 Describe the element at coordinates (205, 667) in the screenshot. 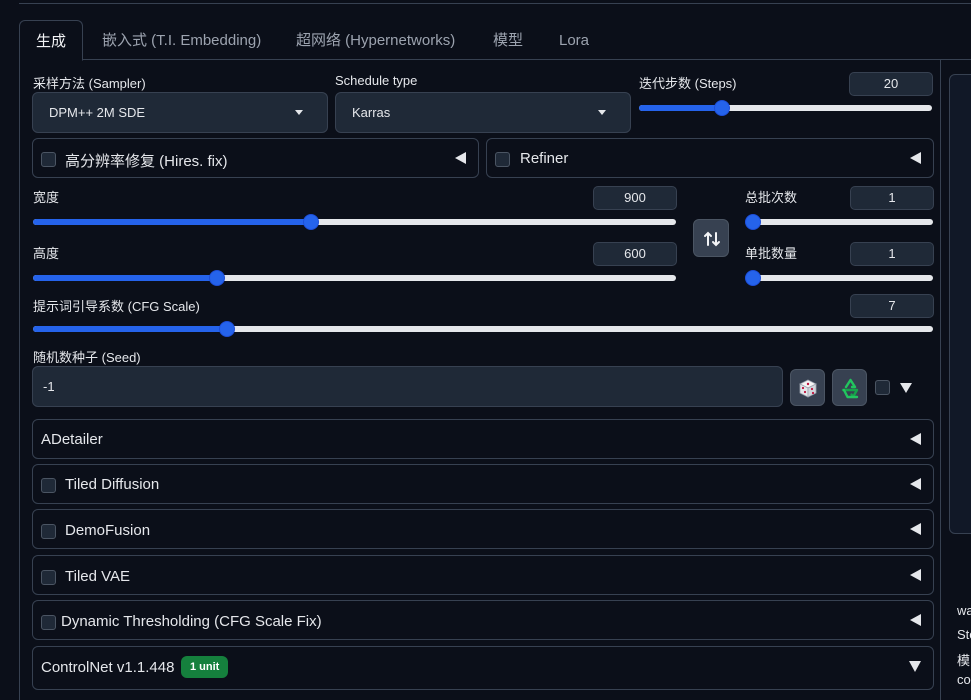

I see `controlnet-unit-badge: 1 unit` at that location.